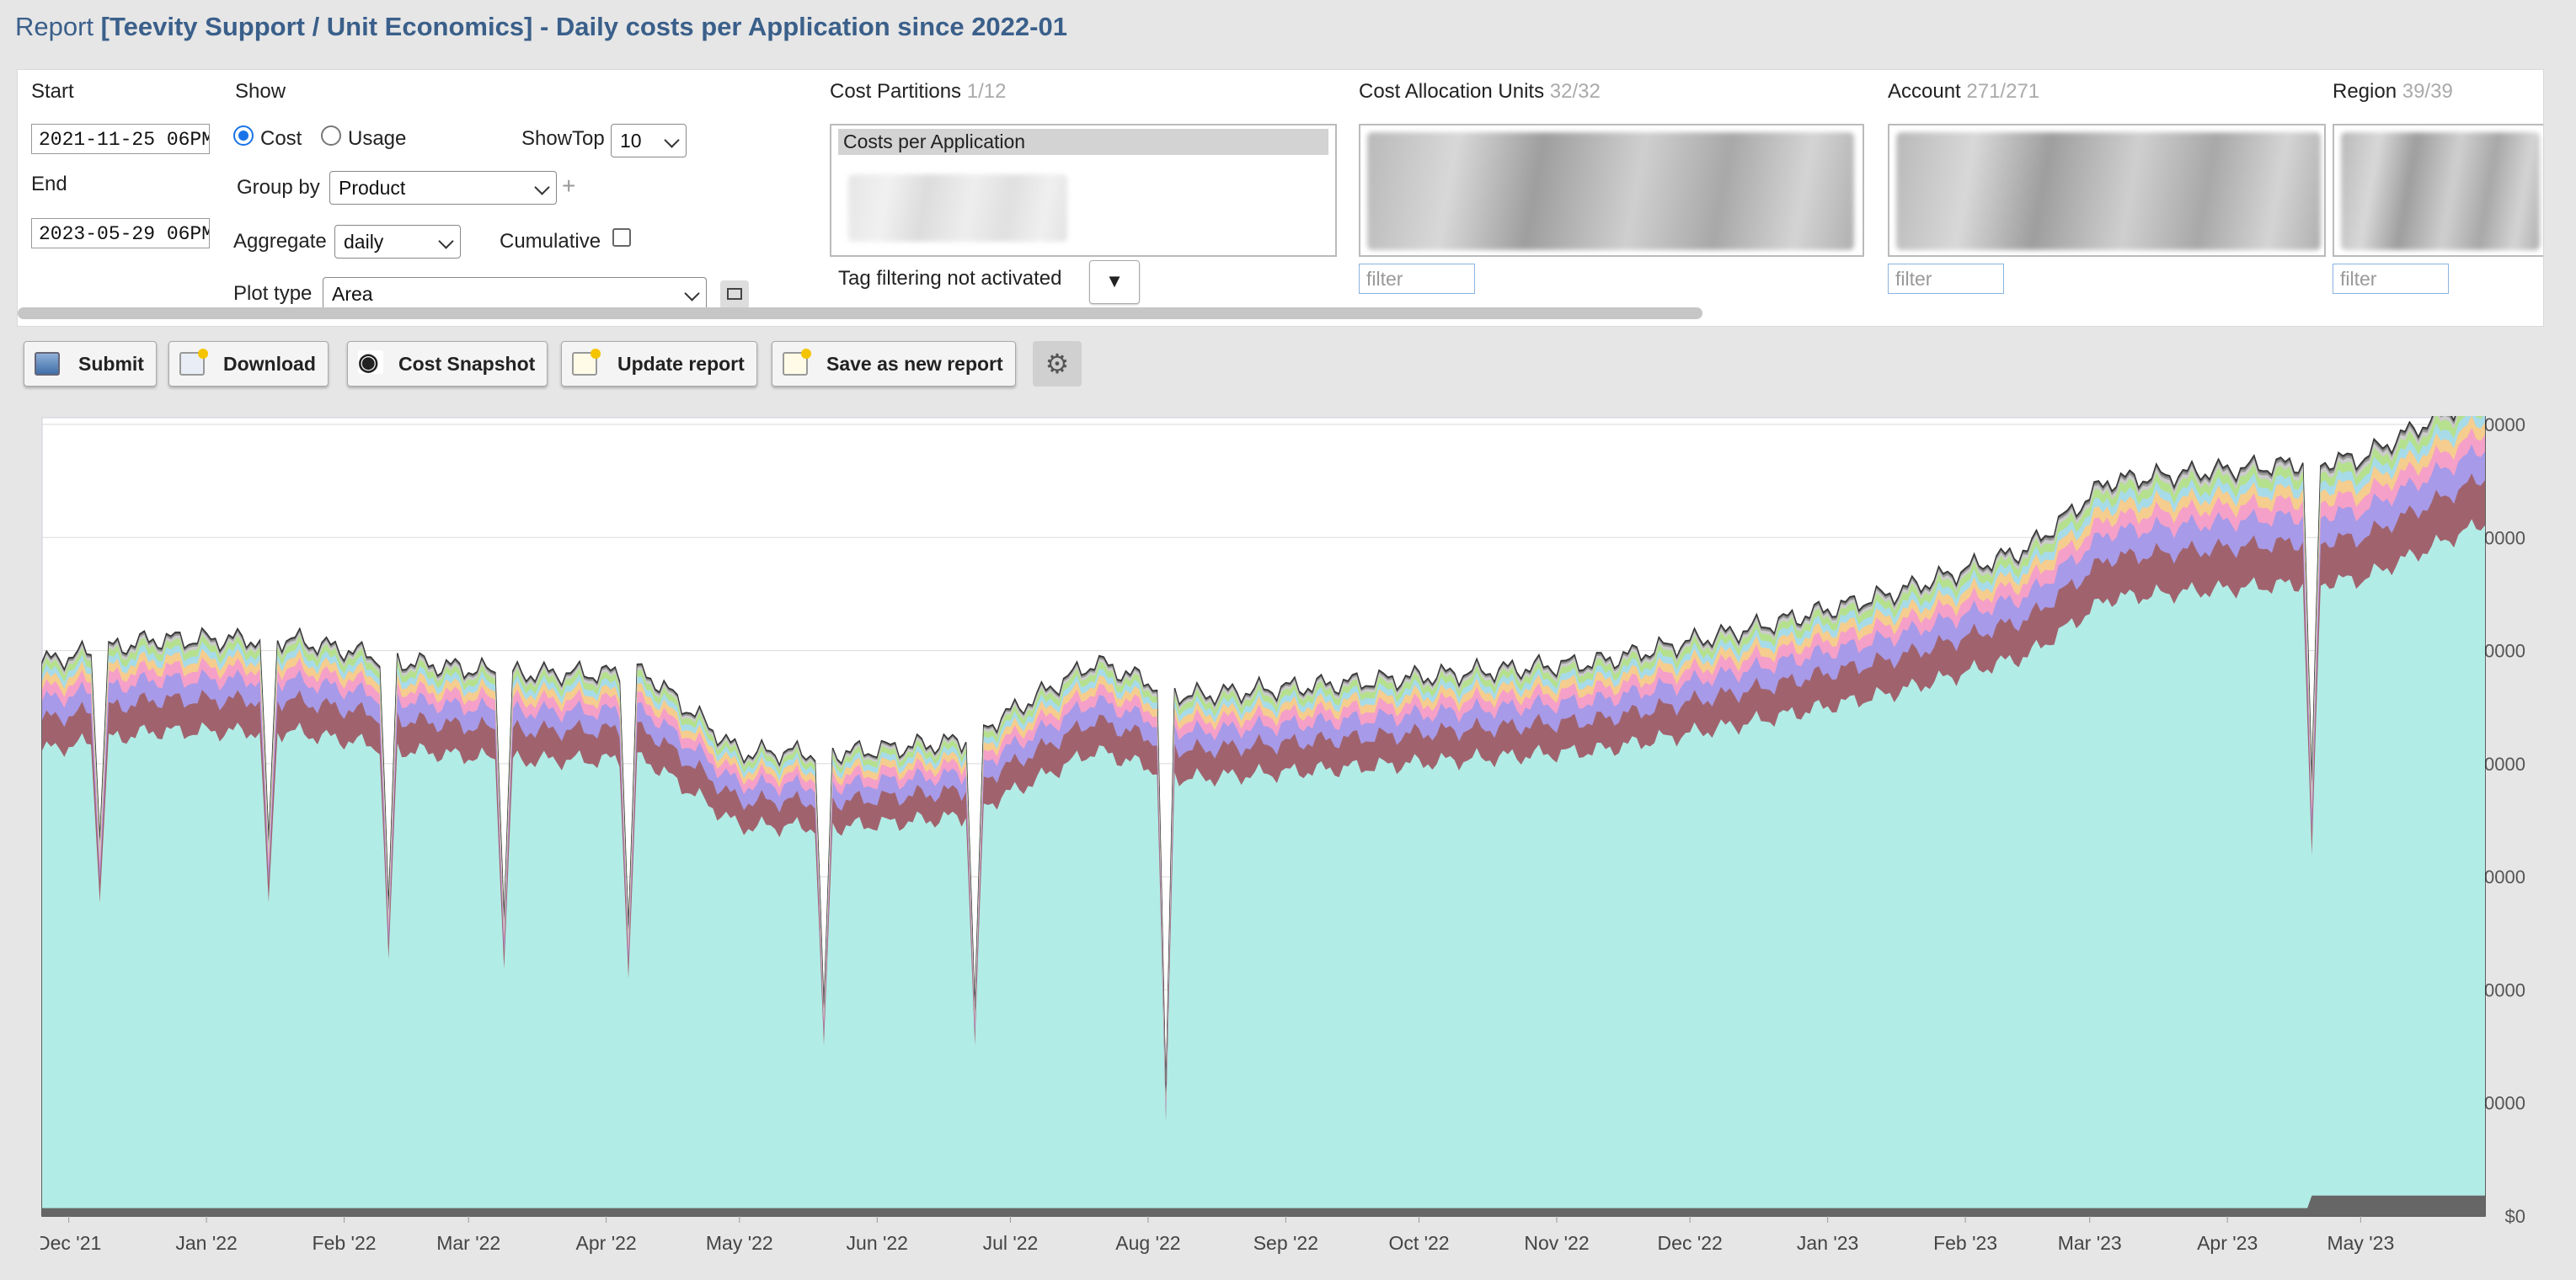  What do you see at coordinates (739, 1243) in the screenshot?
I see `x-tick-label: May '22` at bounding box center [739, 1243].